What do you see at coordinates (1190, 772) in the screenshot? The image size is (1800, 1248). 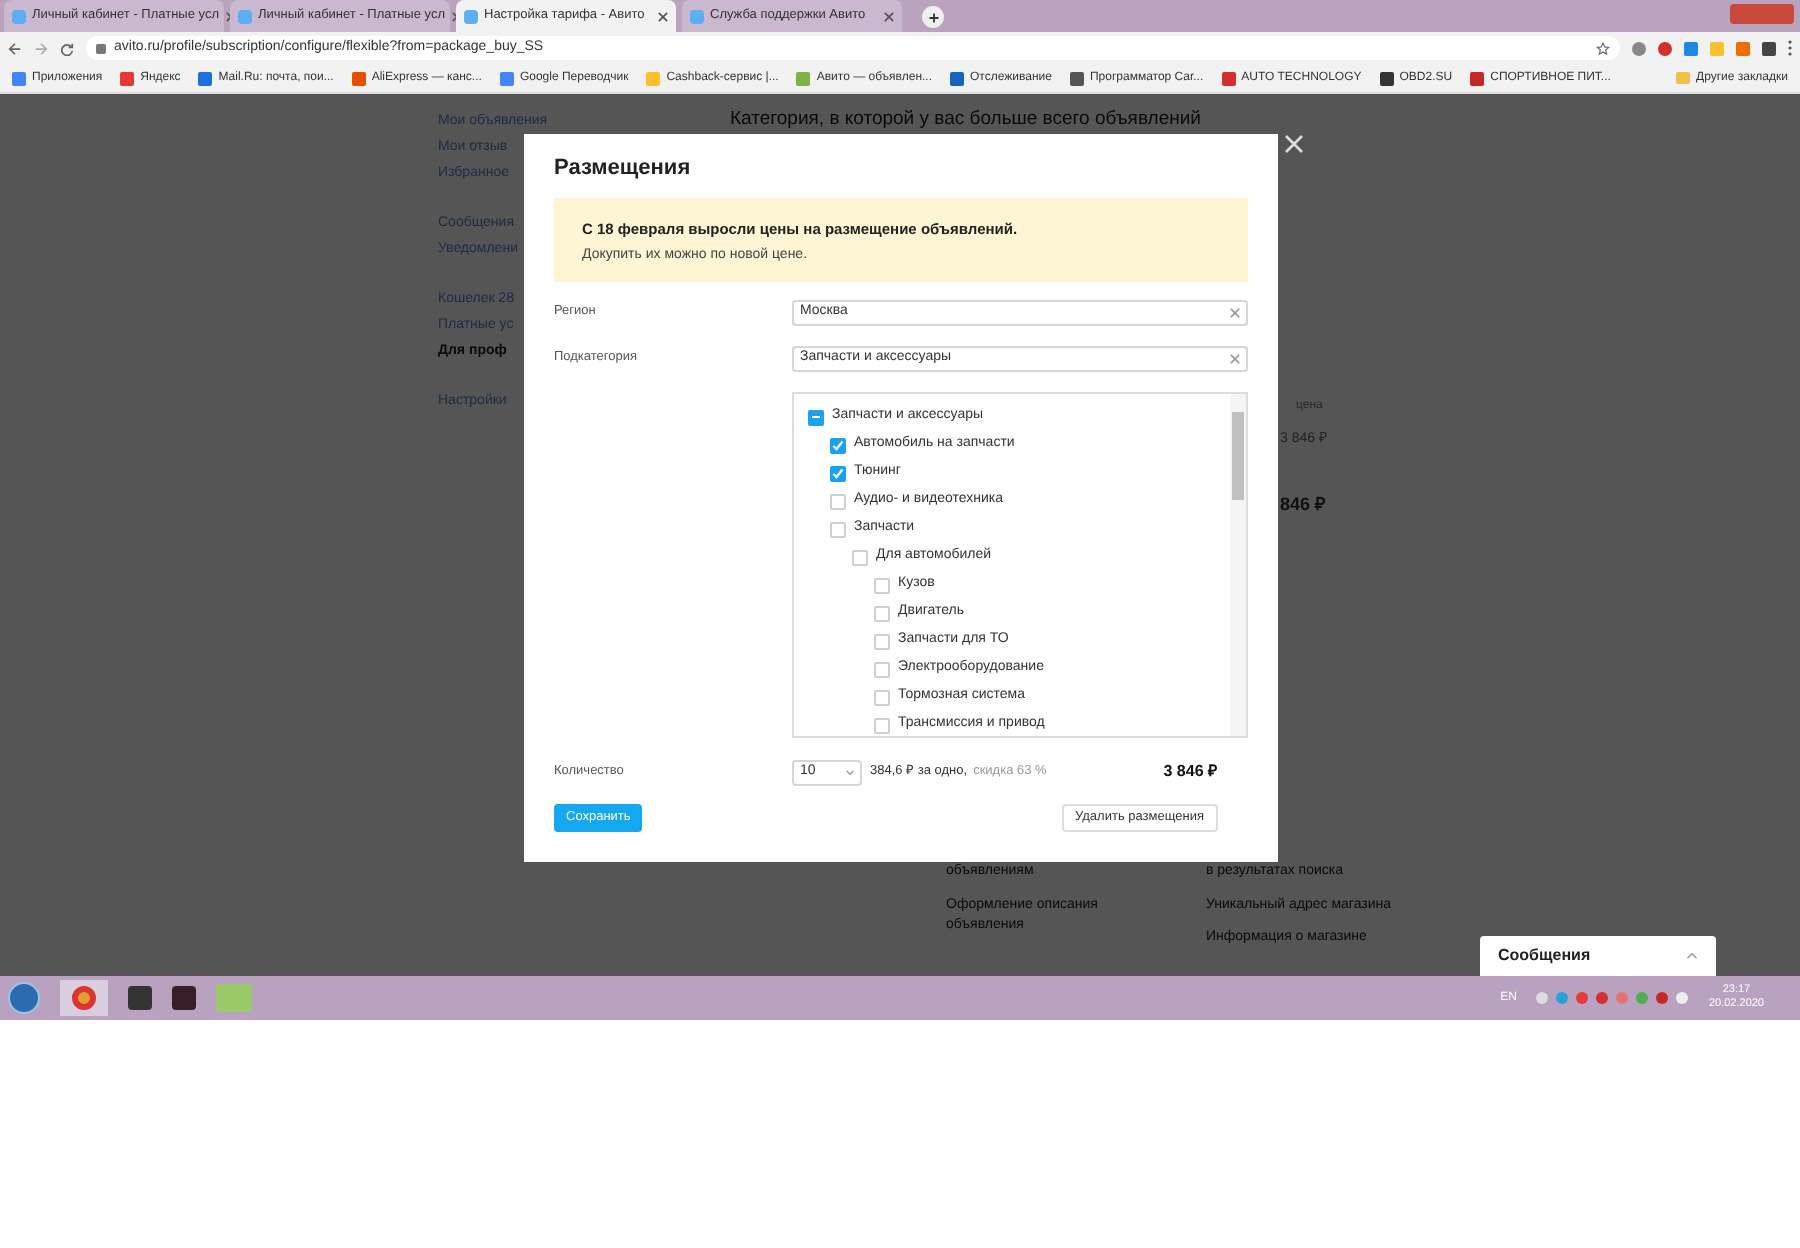 I see `total-price: 3 846 ₽` at bounding box center [1190, 772].